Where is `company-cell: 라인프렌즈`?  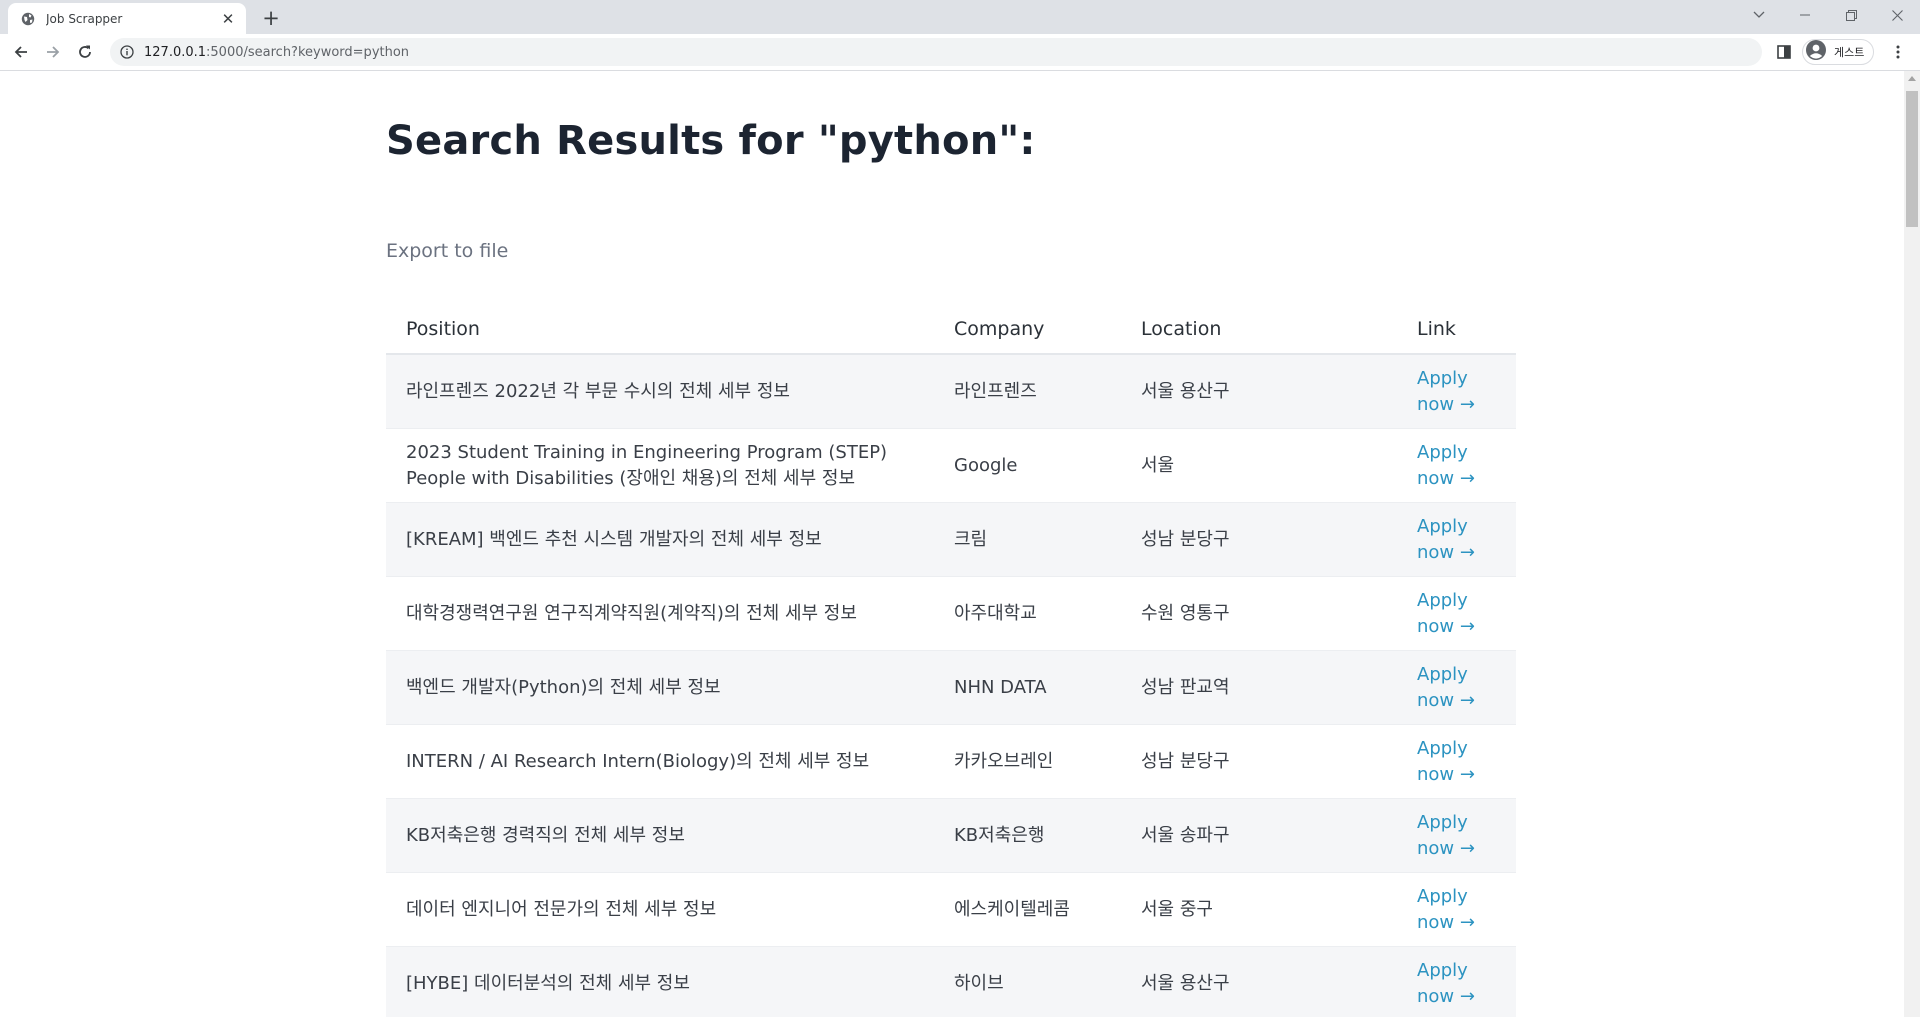 company-cell: 라인프렌즈 is located at coordinates (1027, 391).